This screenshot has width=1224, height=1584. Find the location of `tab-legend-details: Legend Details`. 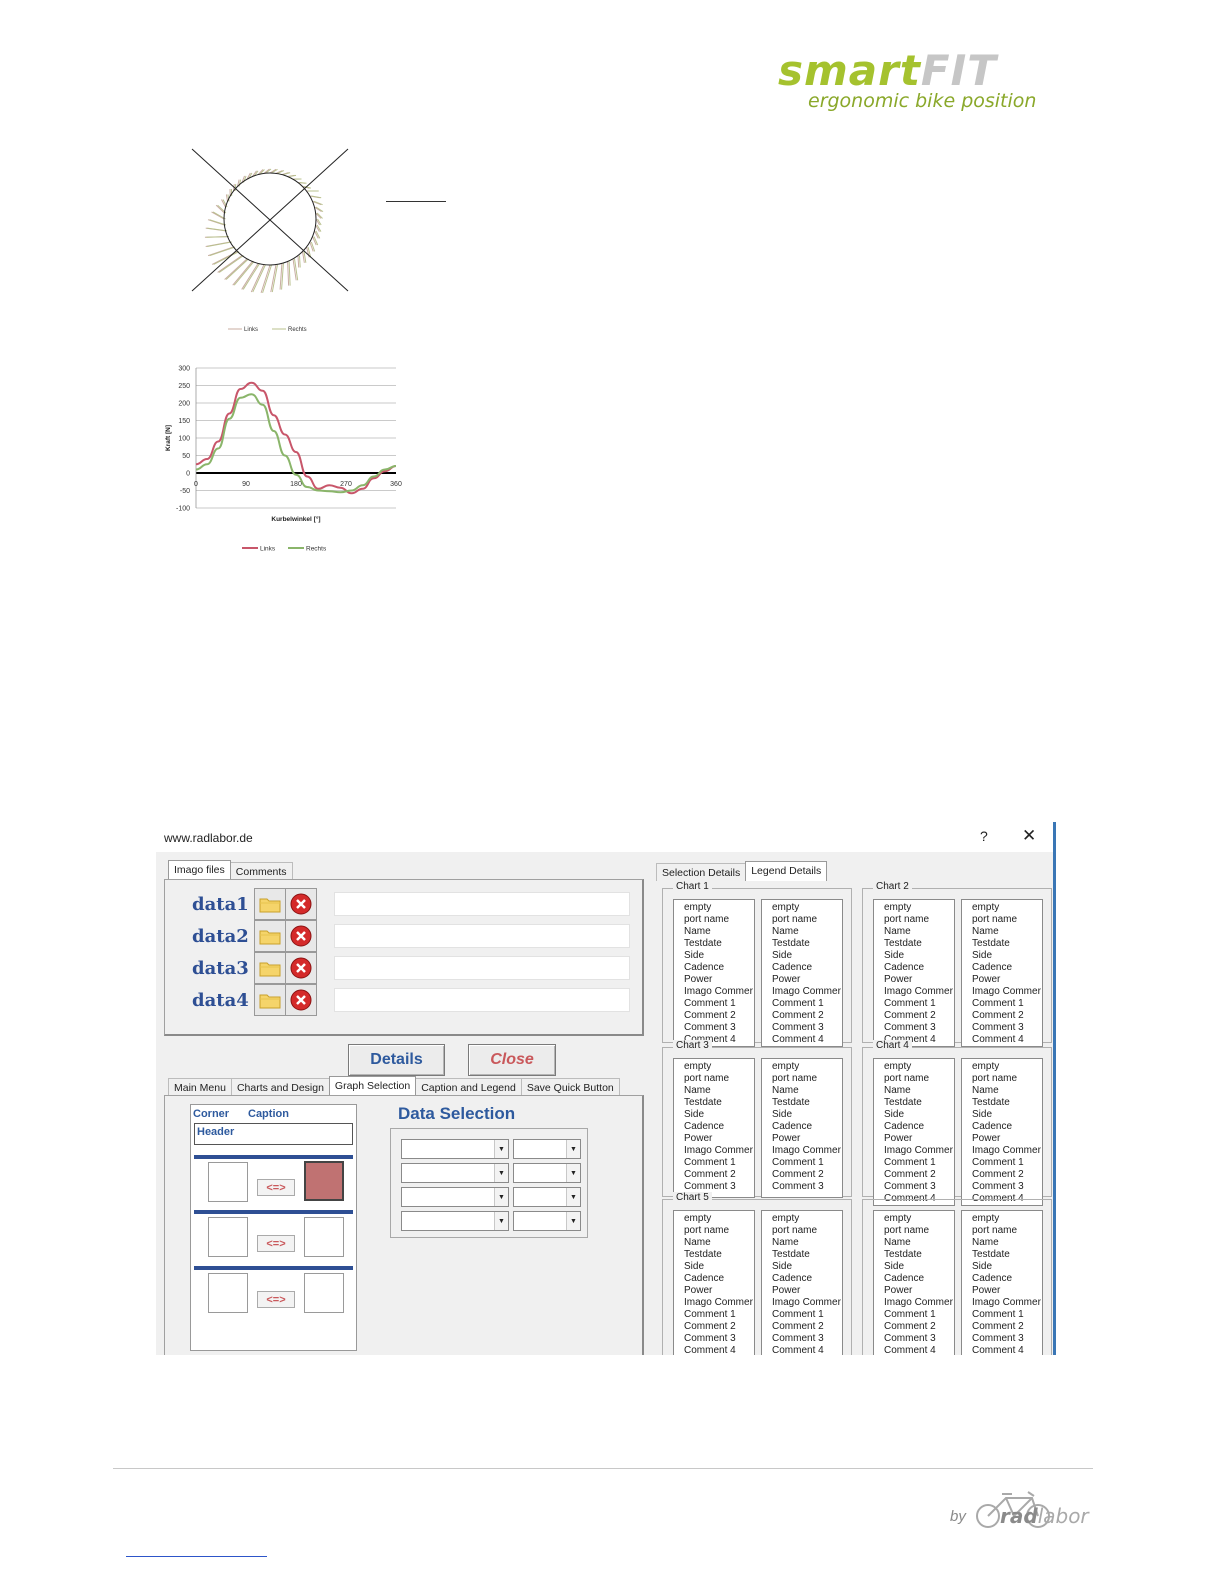

tab-legend-details: Legend Details is located at coordinates (786, 871).